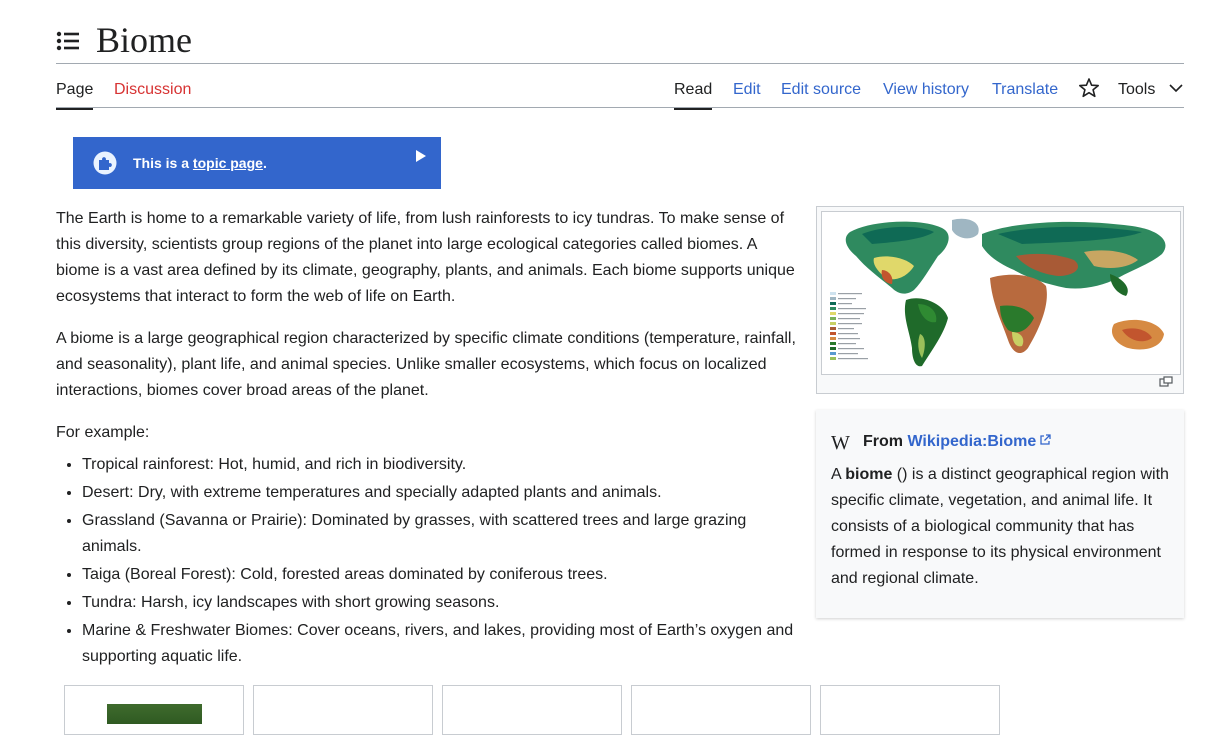 The height and width of the screenshot is (735, 1226). I want to click on wikipedia-source-link: Wikipedia:Biome, so click(979, 441).